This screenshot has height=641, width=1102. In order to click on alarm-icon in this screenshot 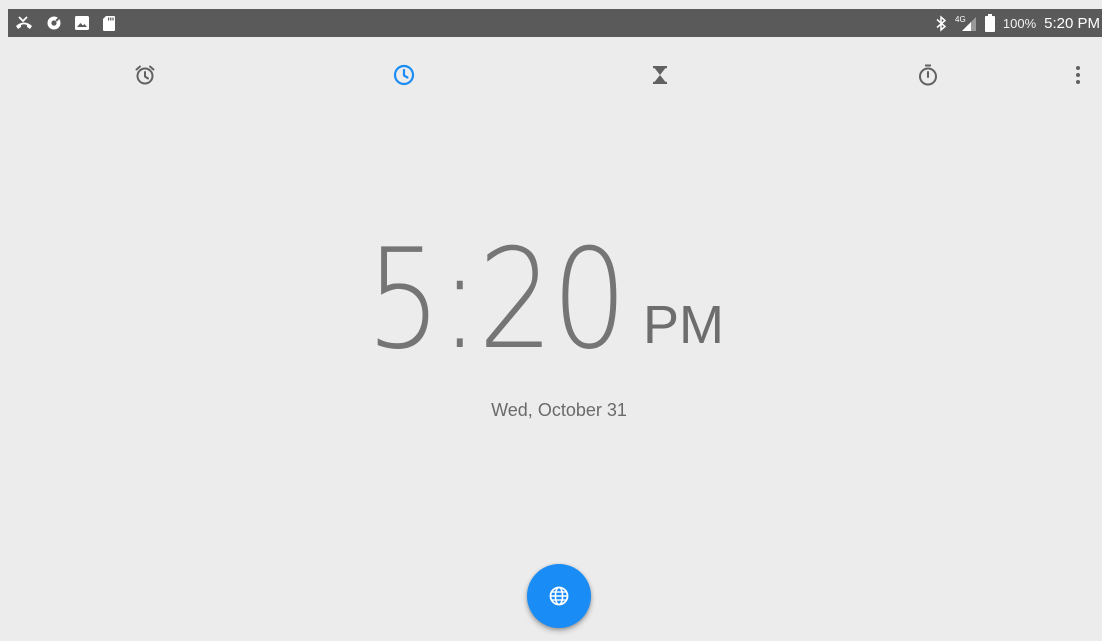, I will do `click(145, 75)`.